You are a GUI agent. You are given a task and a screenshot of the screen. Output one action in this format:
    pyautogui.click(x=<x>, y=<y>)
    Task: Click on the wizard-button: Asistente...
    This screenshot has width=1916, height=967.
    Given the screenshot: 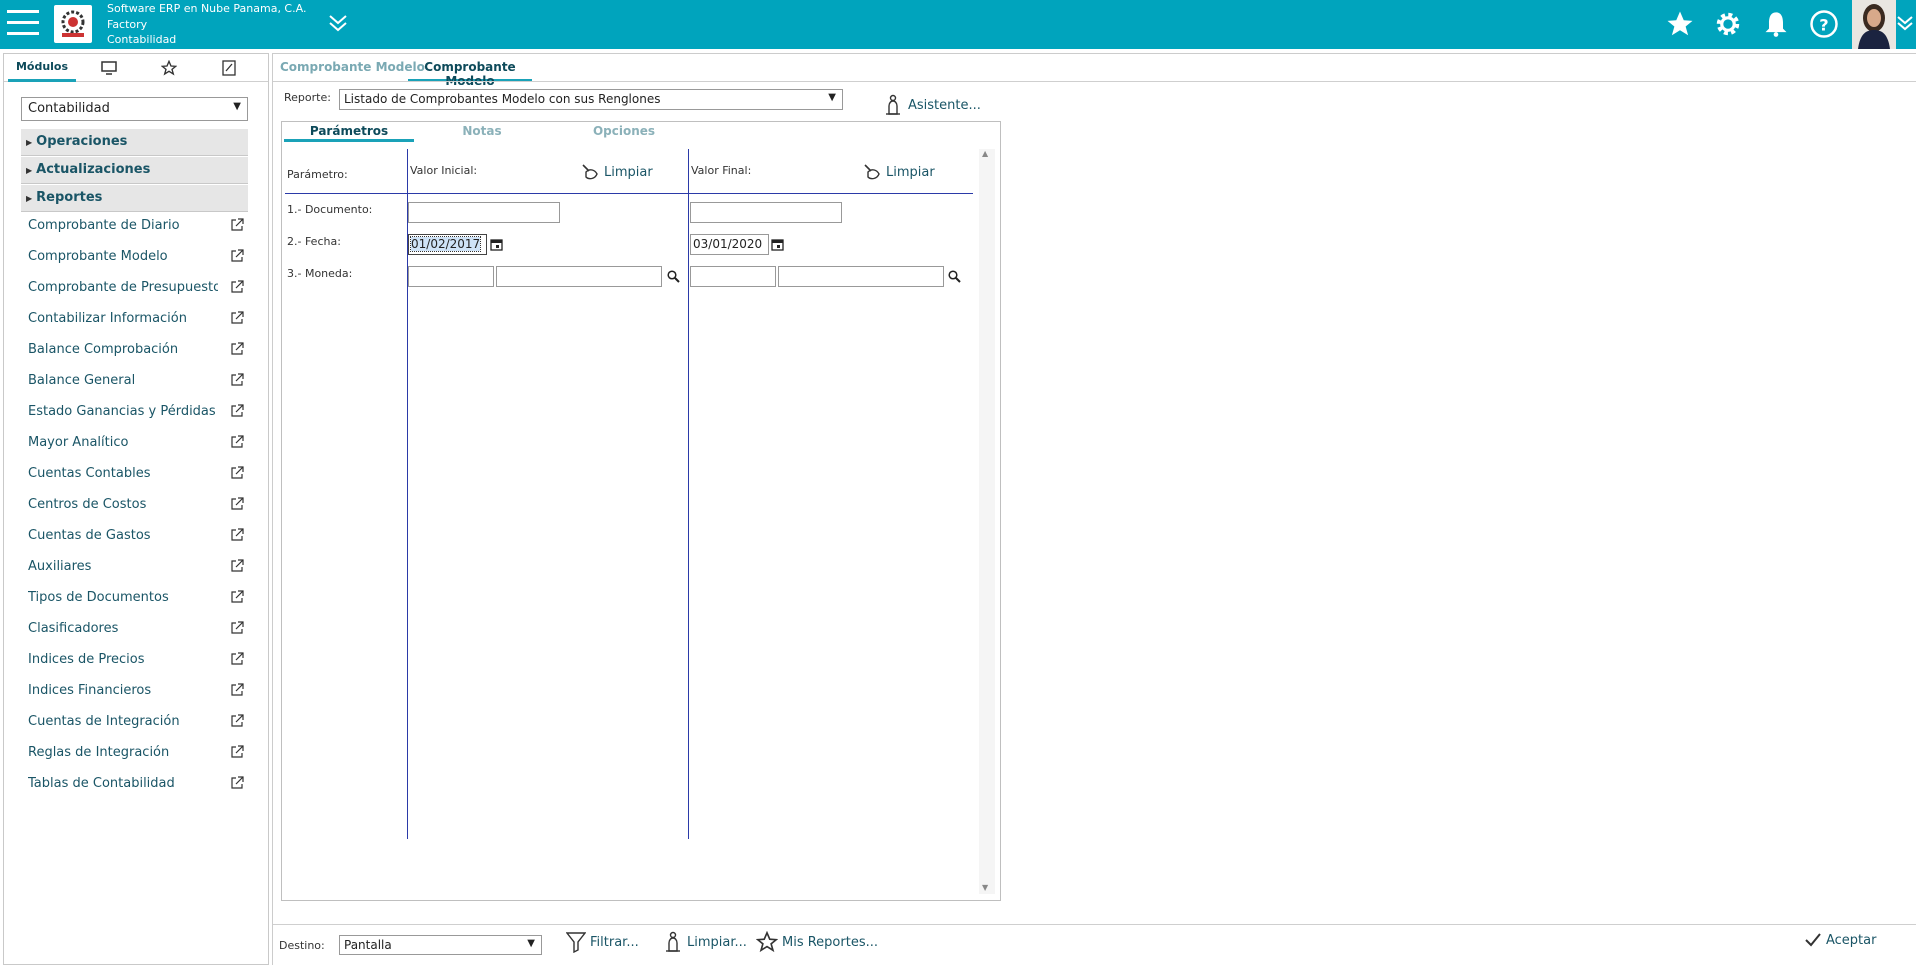 What is the action you would take?
    pyautogui.click(x=932, y=105)
    